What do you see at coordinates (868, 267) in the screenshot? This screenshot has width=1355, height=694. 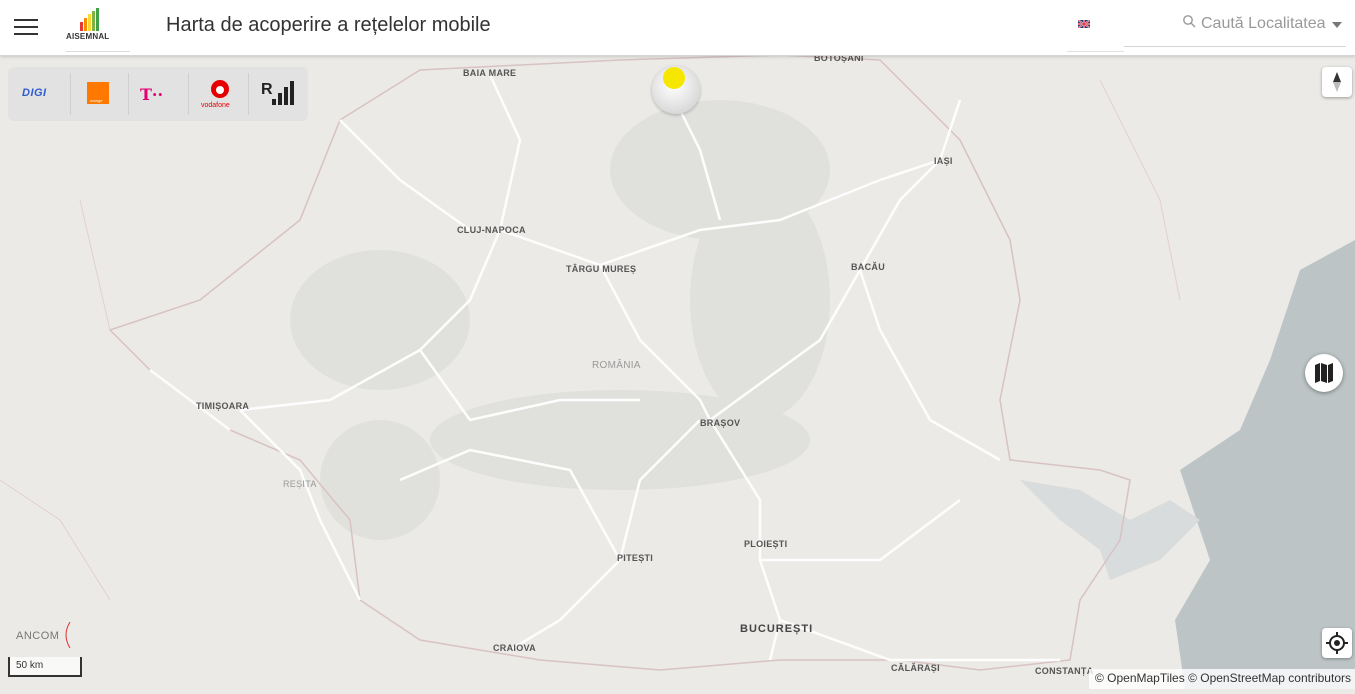 I see `place-label: BACĂU` at bounding box center [868, 267].